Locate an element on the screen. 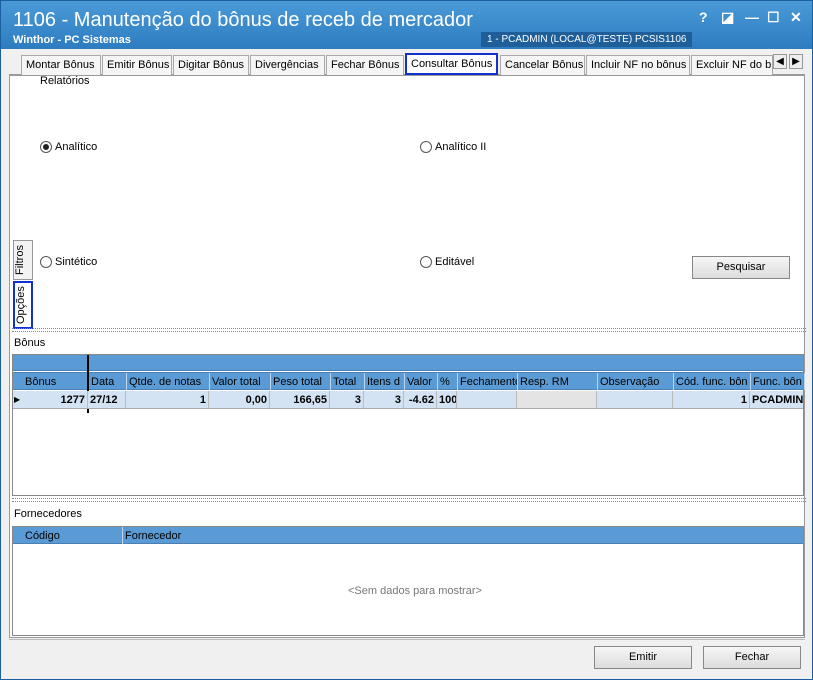 This screenshot has width=813, height=680. radio-sintetico: Sintético is located at coordinates (68, 262).